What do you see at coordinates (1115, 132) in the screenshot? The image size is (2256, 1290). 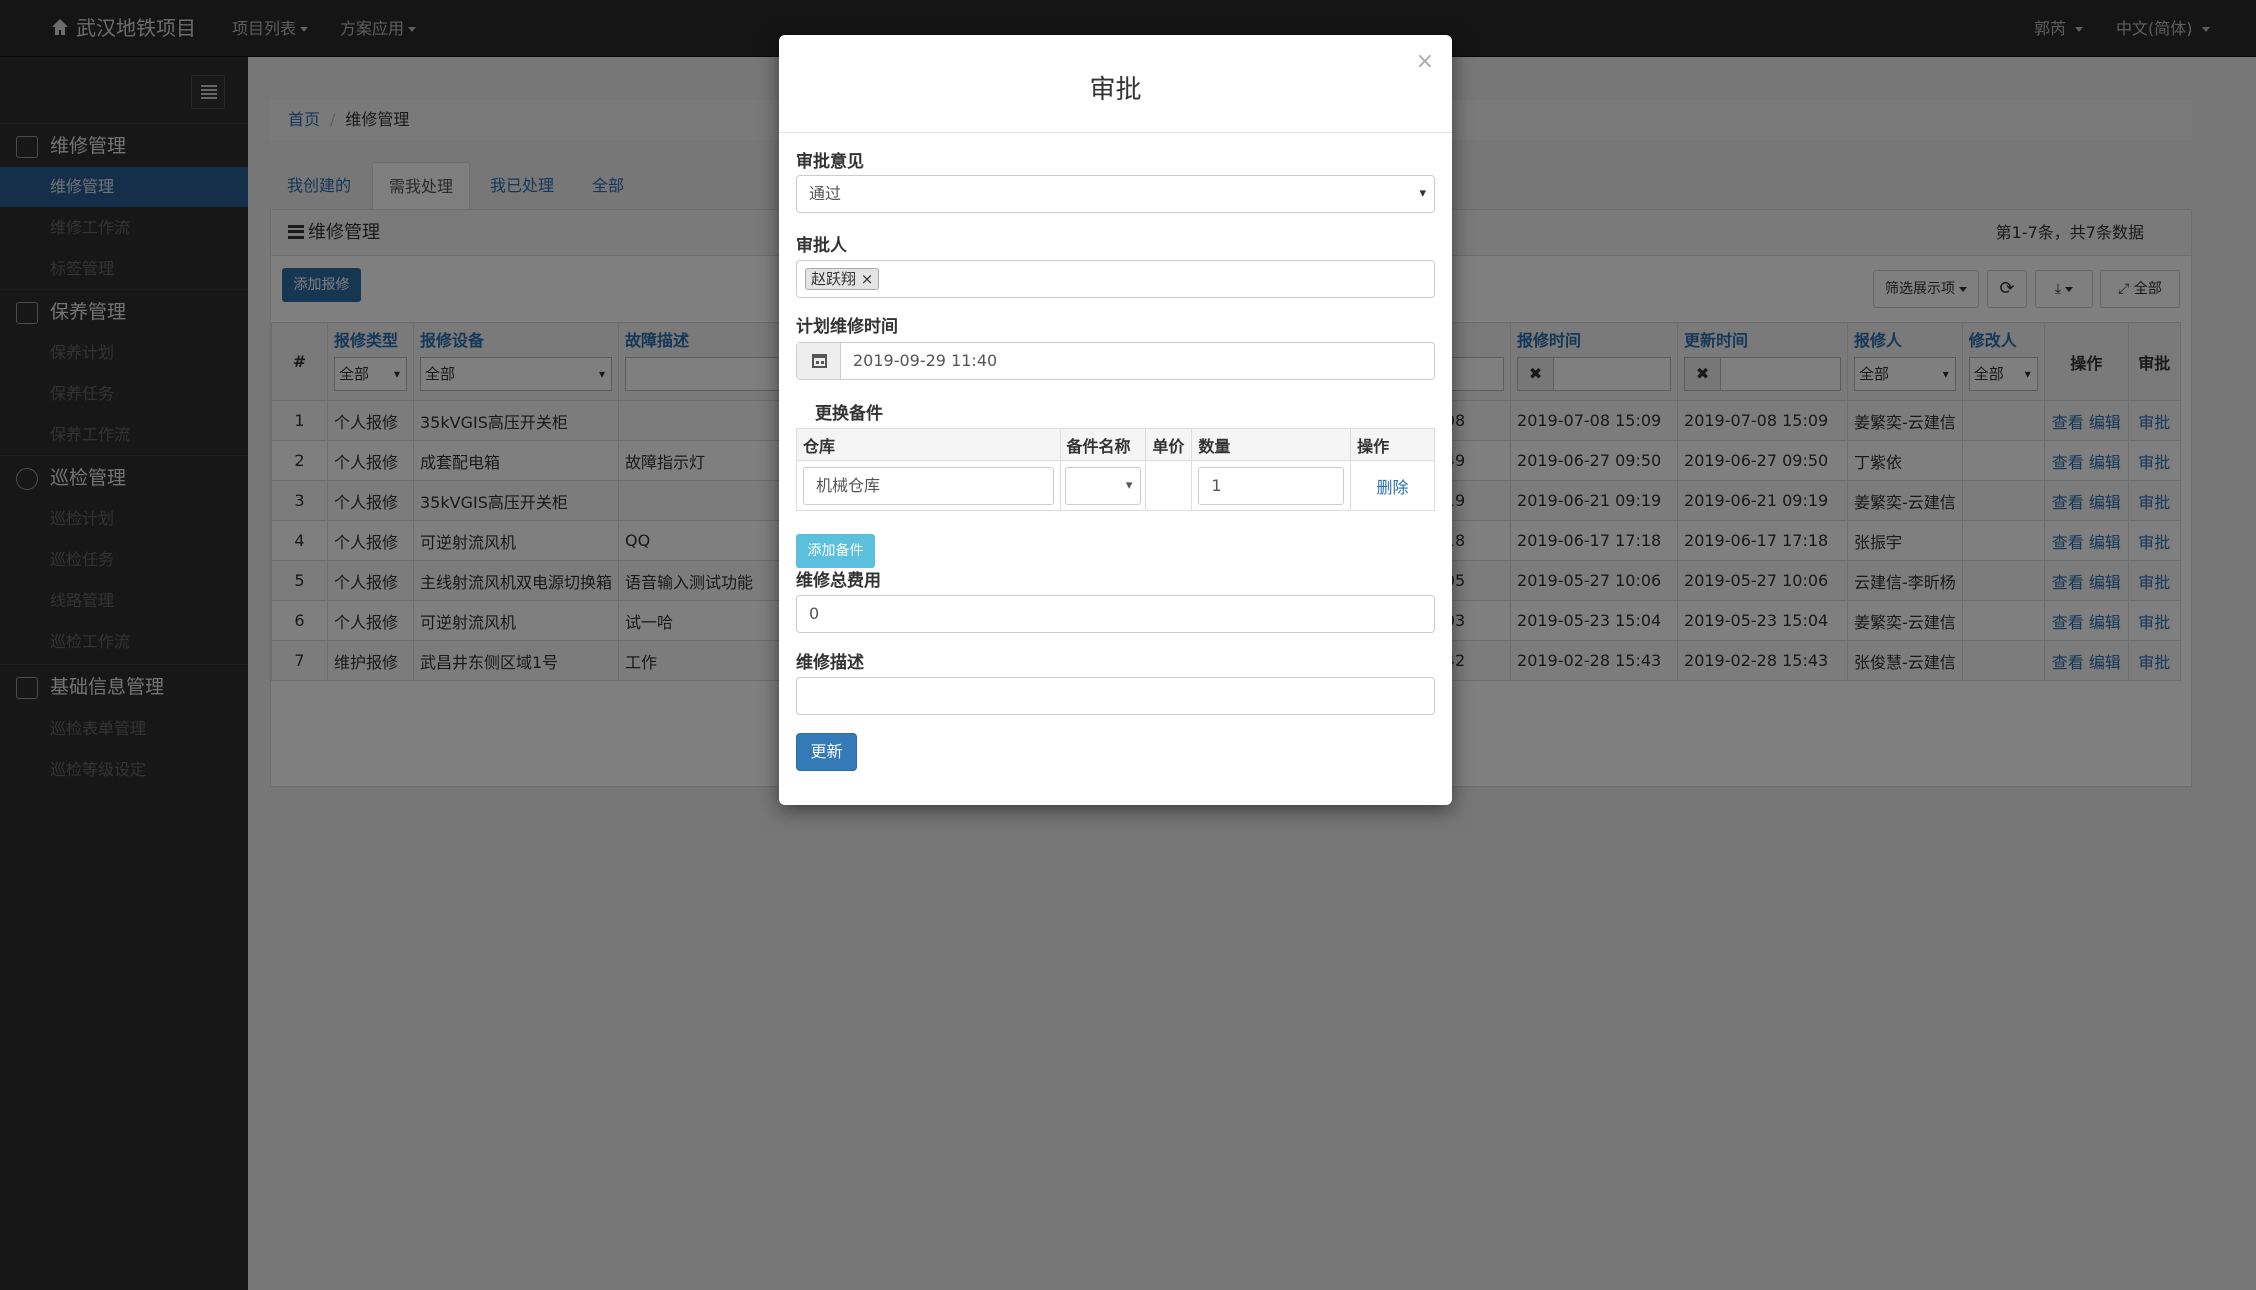 I see `modal-divider` at bounding box center [1115, 132].